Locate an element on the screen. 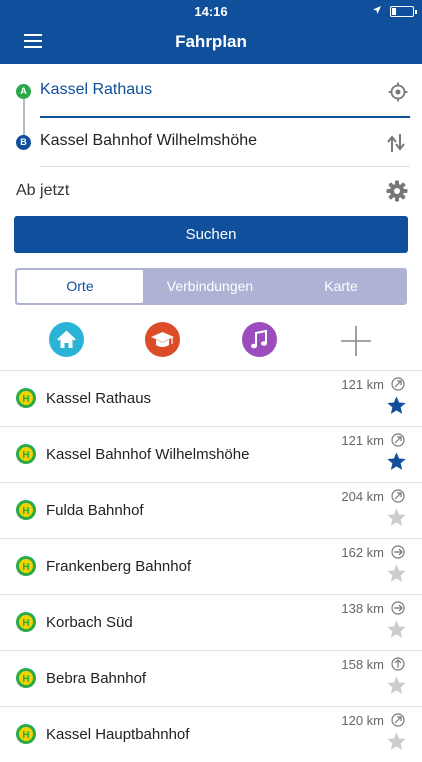  stop-name: Frankenberg Bahnhof is located at coordinates (119, 566).